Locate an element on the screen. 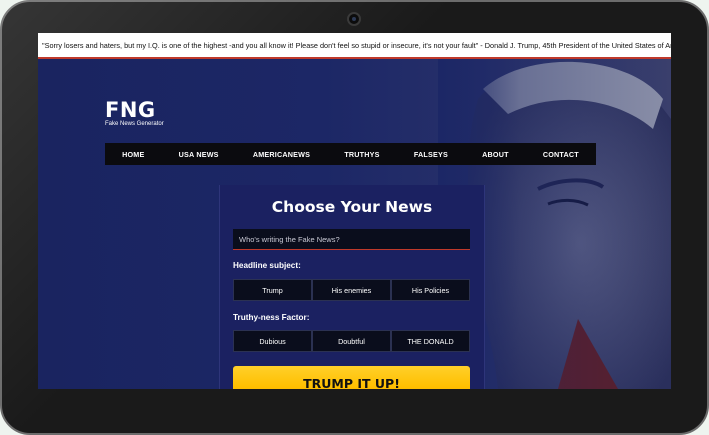 The height and width of the screenshot is (435, 709). nav-item-contact: CONTACT is located at coordinates (561, 154).